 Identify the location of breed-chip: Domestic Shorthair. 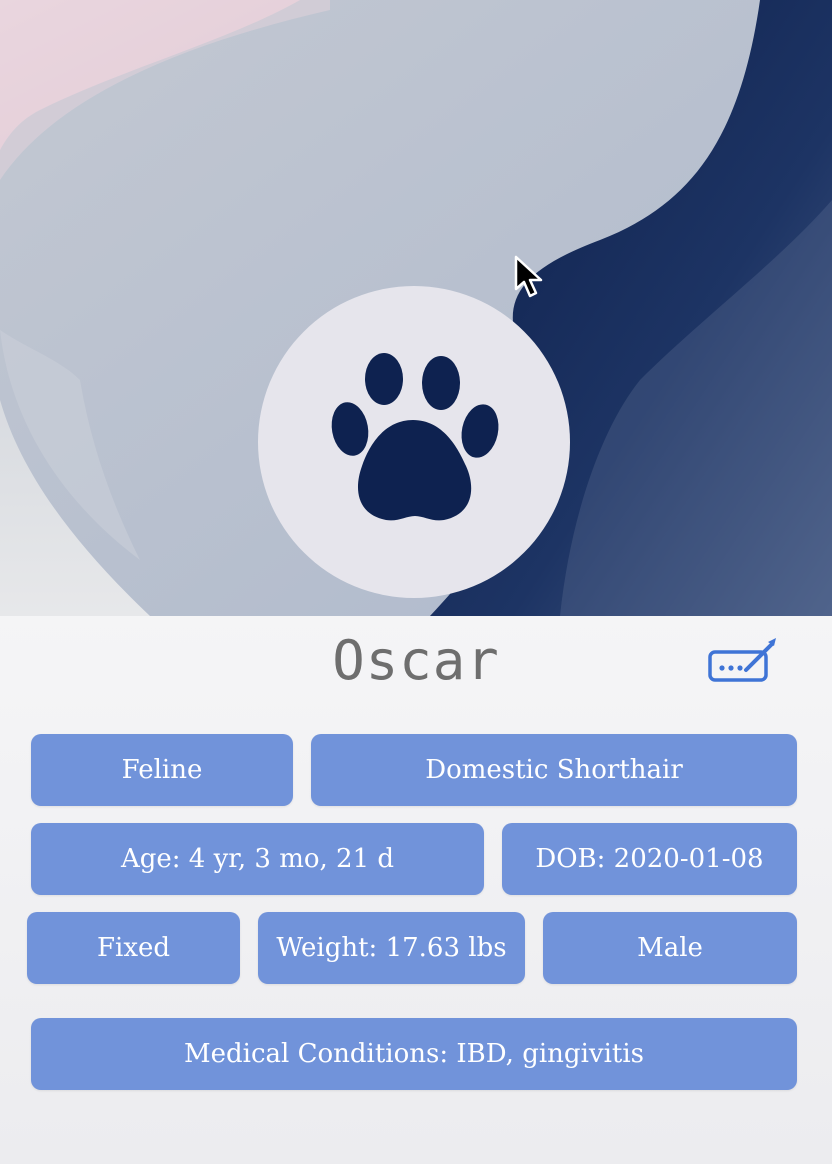
(554, 770).